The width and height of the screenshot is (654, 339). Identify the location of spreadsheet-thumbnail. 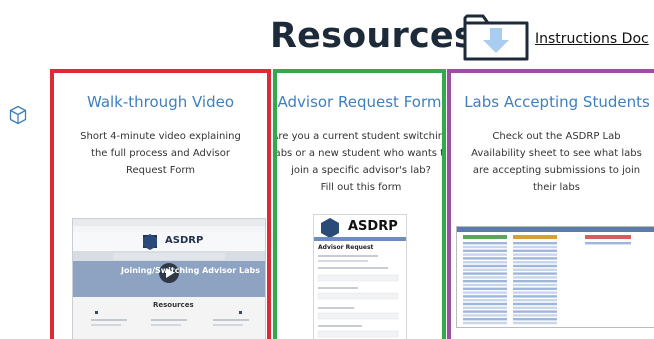
(555, 277).